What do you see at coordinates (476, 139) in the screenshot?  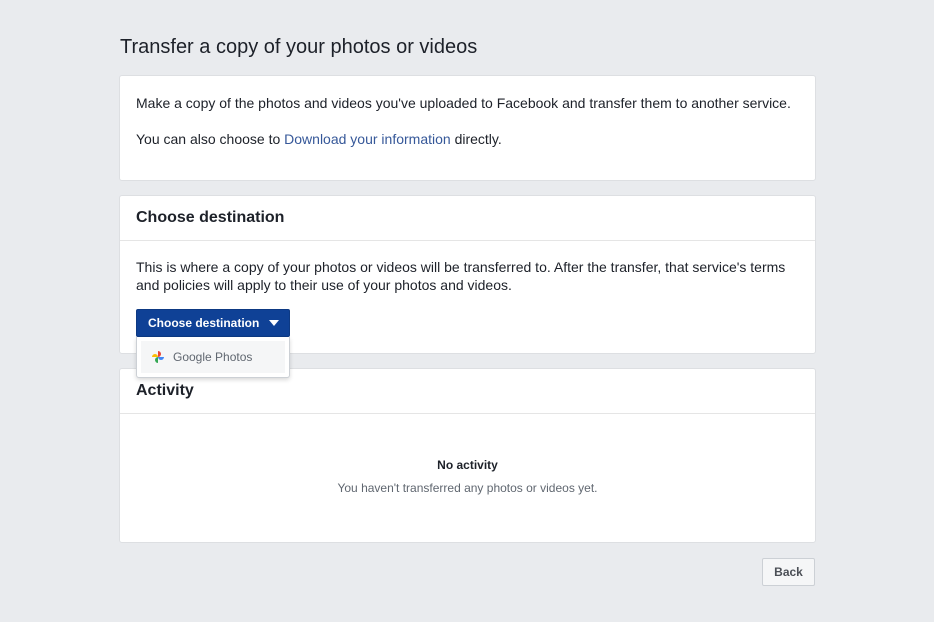 I see `download-info-suffix: directly.` at bounding box center [476, 139].